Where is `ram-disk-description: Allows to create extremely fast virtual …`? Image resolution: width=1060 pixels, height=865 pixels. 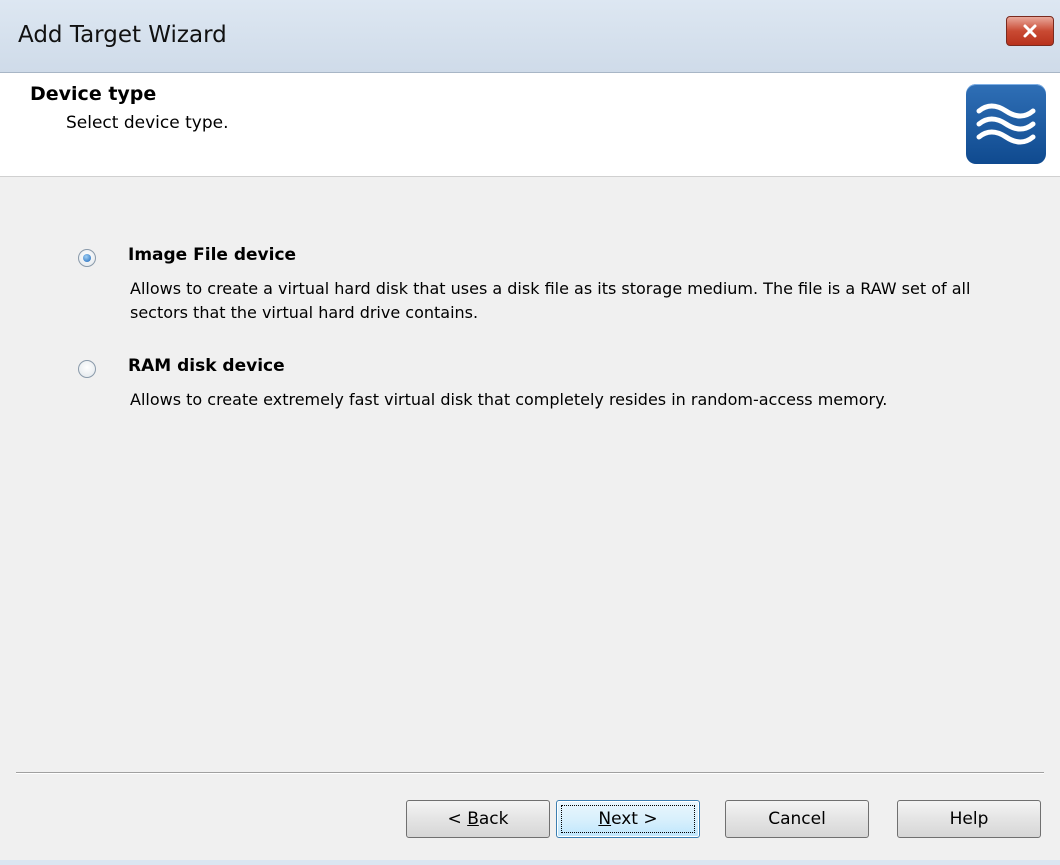 ram-disk-description: Allows to create extremely fast virtual … is located at coordinates (509, 399).